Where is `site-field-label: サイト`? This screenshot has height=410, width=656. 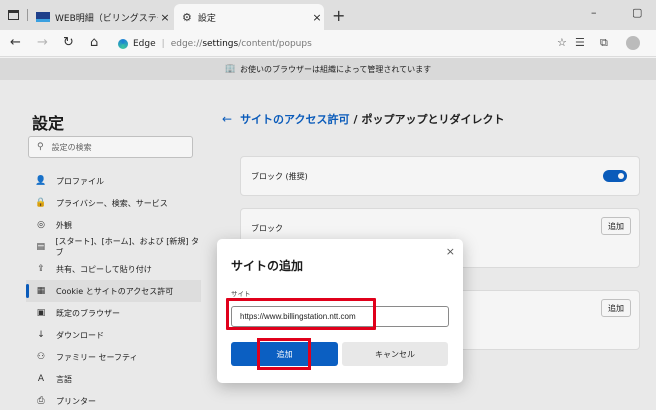
site-field-label: サイト is located at coordinates (241, 294).